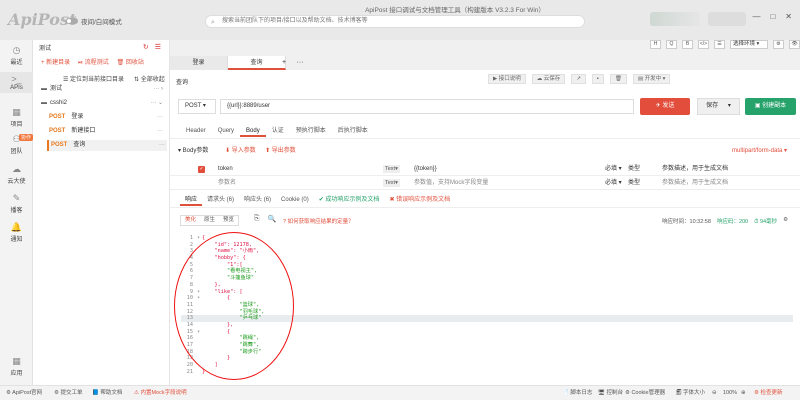  What do you see at coordinates (768, 393) in the screenshot?
I see `check-update-button: ⚙ 检查更新` at bounding box center [768, 393].